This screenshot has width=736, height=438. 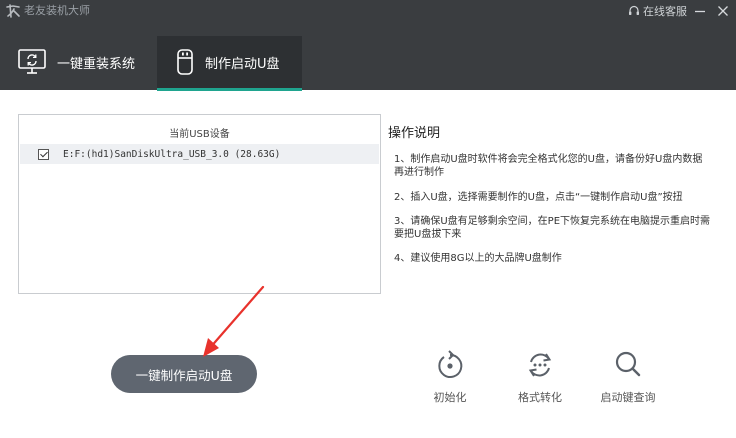 What do you see at coordinates (185, 62) in the screenshot?
I see `usb-drive-icon` at bounding box center [185, 62].